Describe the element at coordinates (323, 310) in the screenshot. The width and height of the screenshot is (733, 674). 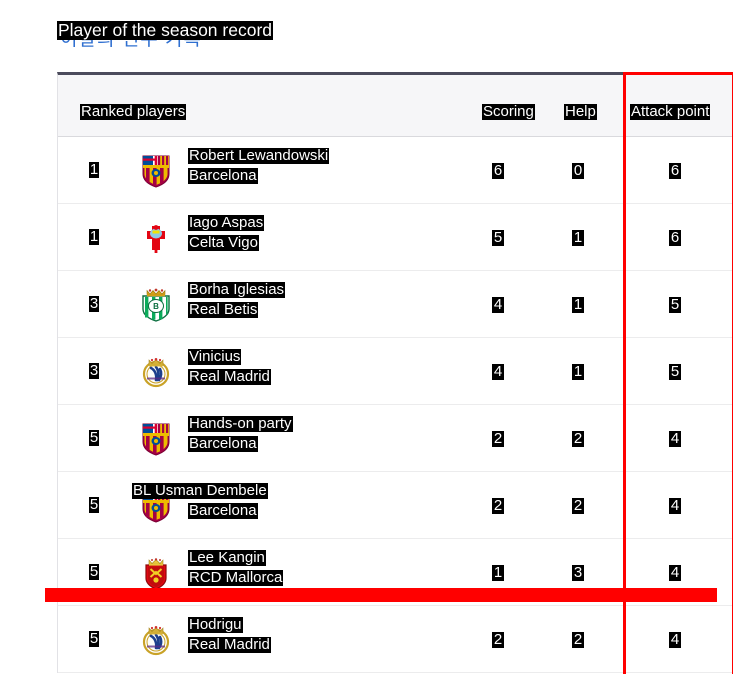
I see `club-name: 스 Real Betis` at that location.